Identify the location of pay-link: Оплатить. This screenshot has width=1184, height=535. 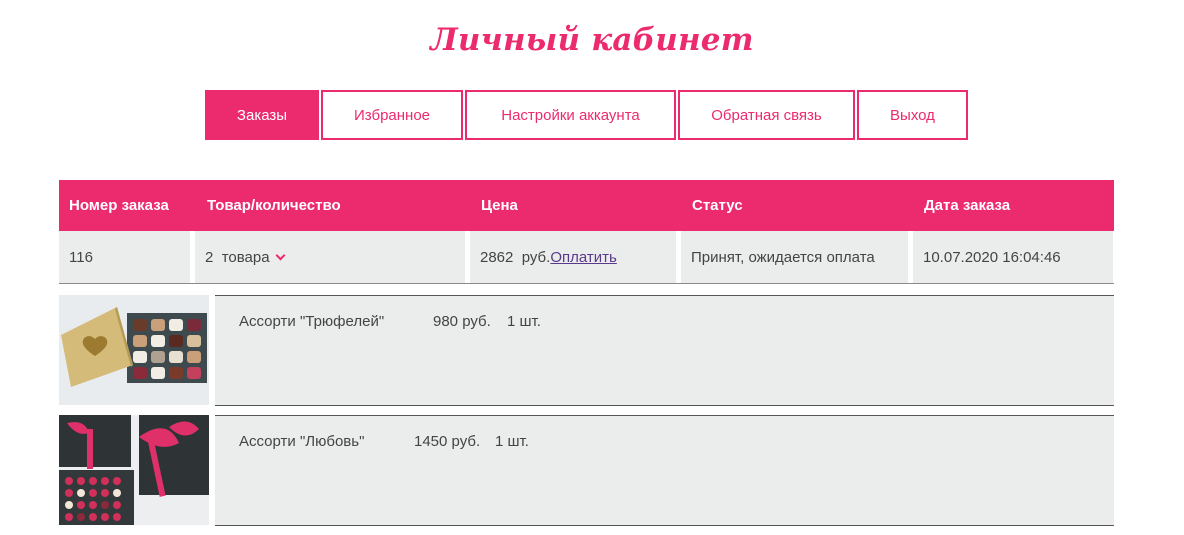
(583, 257).